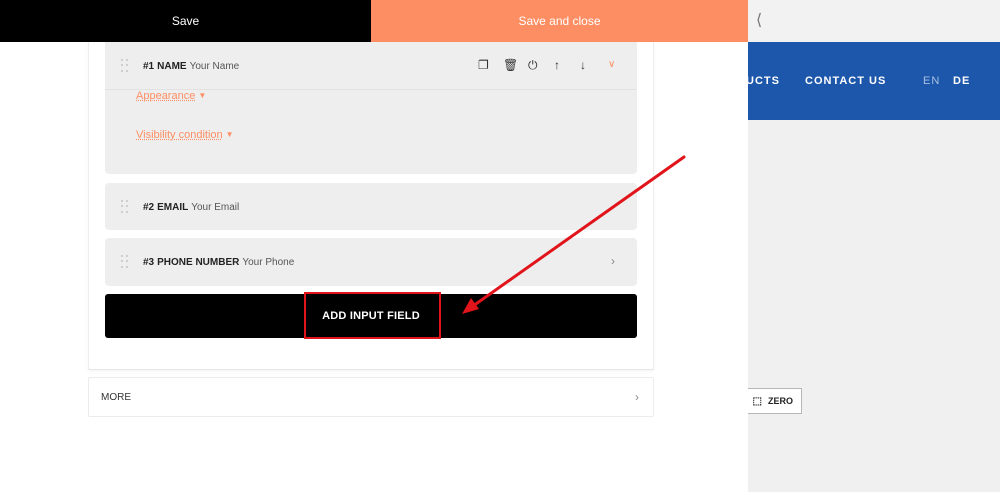 Image resolution: width=1000 pixels, height=492 pixels. Describe the element at coordinates (874, 21) in the screenshot. I see `preview-top-strip: ⟨` at that location.